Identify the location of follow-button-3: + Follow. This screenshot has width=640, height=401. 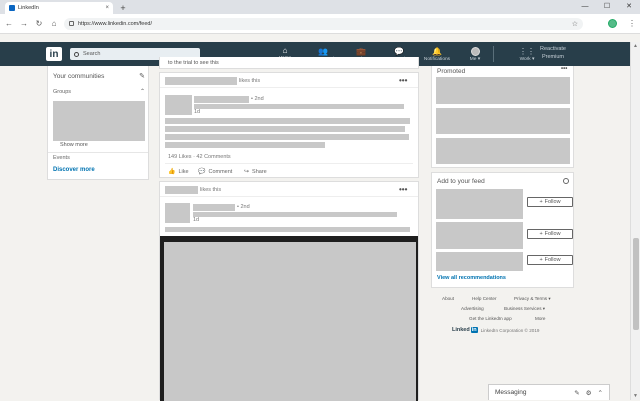
(550, 260).